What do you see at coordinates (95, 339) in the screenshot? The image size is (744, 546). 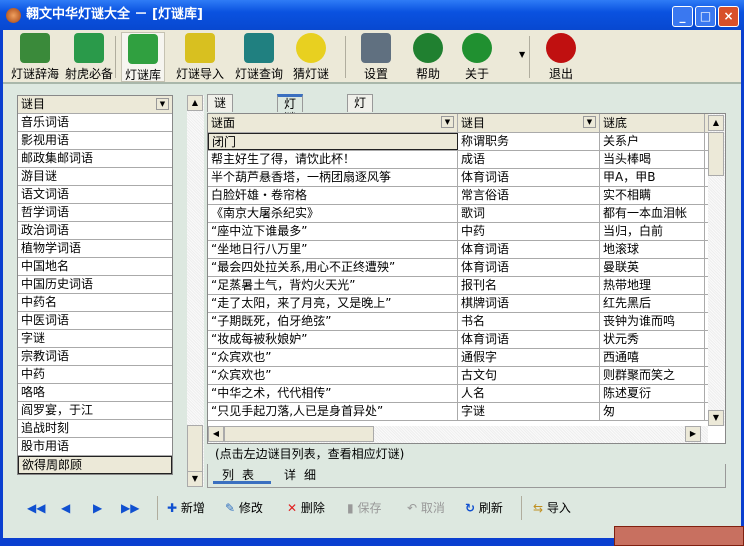 I see `category-item: 字谜` at bounding box center [95, 339].